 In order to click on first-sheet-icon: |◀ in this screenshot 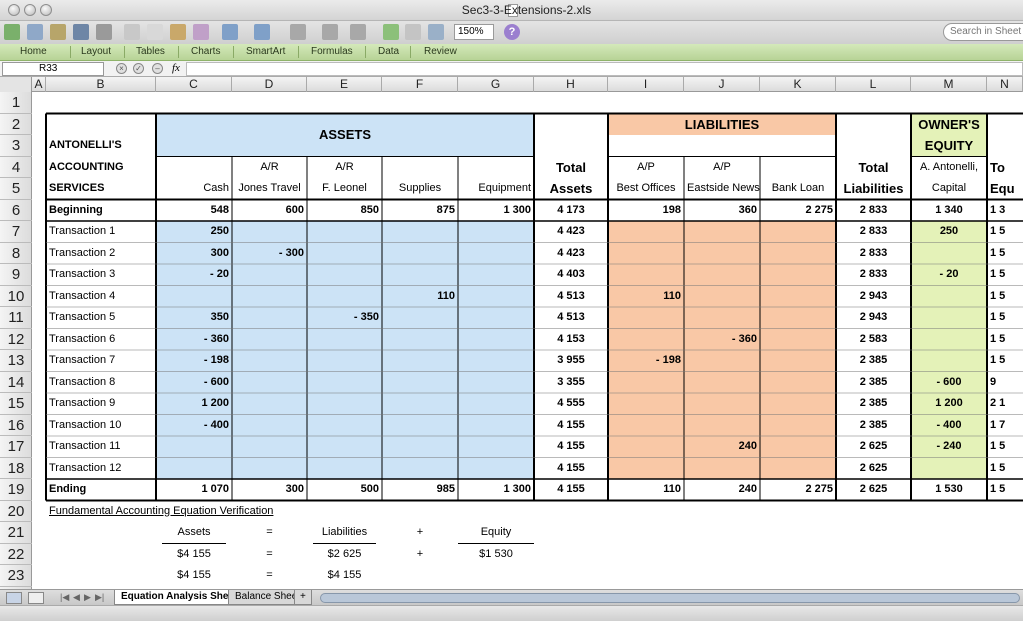, I will do `click(64, 597)`.